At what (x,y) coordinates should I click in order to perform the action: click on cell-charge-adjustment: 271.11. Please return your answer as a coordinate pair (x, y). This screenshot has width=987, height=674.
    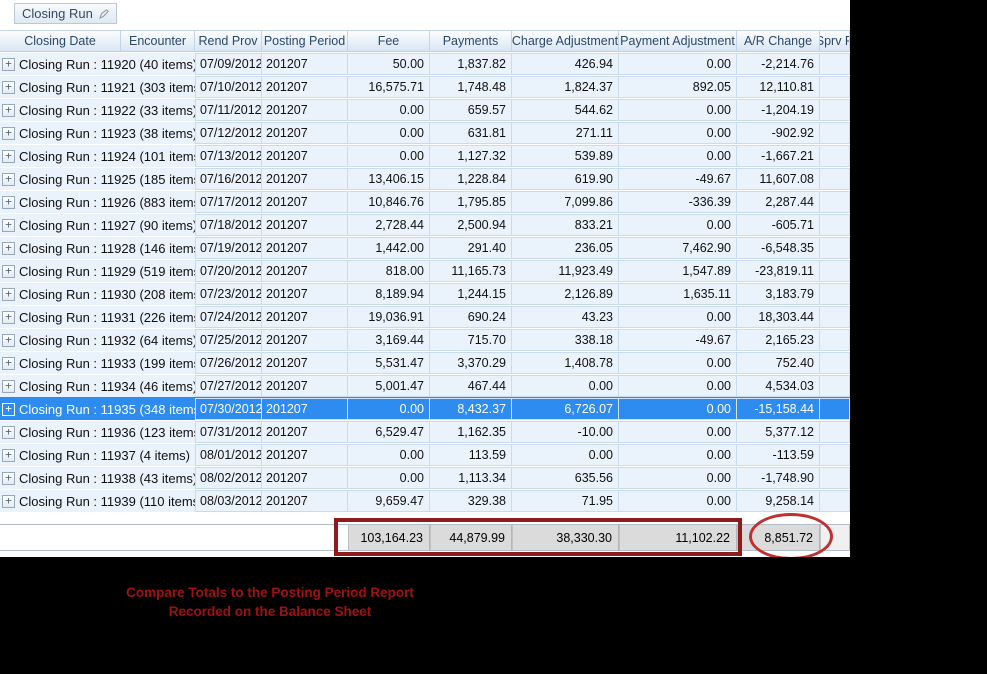
    Looking at the image, I should click on (565, 133).